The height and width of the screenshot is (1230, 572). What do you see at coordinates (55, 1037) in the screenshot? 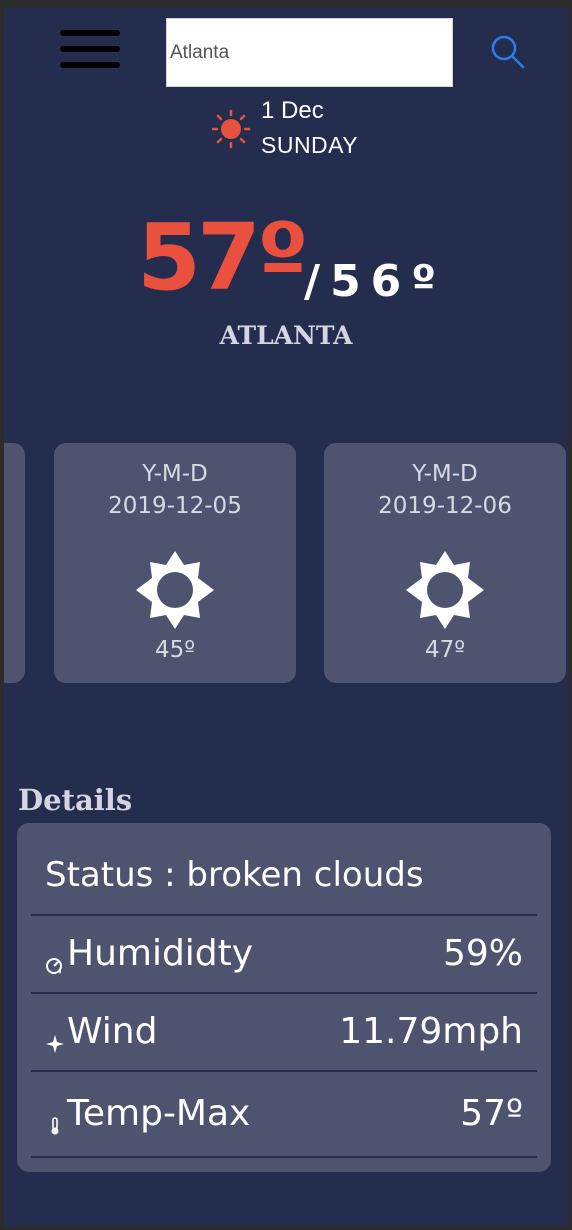
I see `wind-icon` at bounding box center [55, 1037].